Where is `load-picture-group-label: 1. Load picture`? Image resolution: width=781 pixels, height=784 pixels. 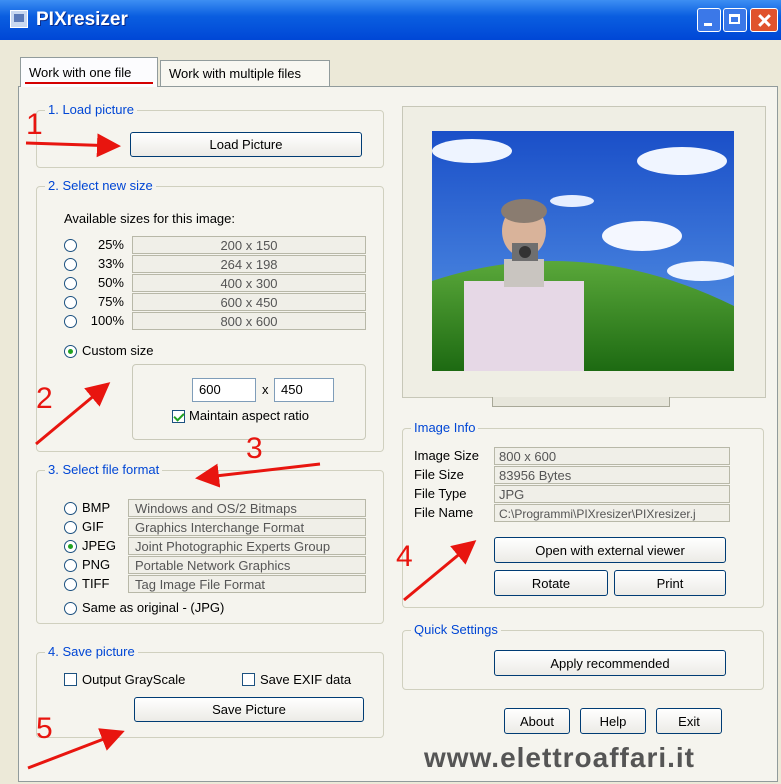
load-picture-group-label: 1. Load picture is located at coordinates (91, 109).